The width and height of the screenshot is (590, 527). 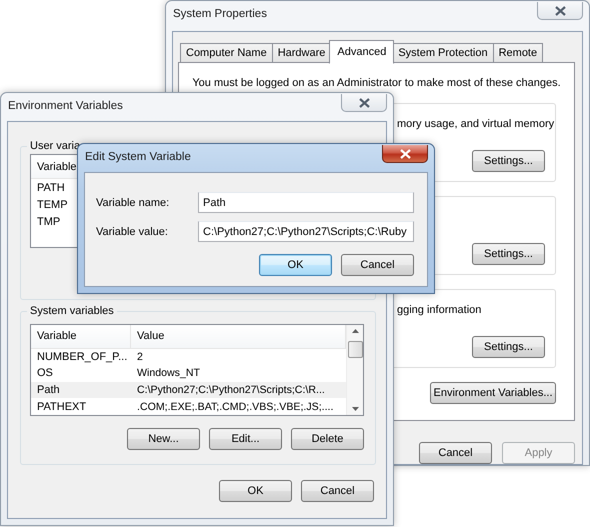 I want to click on table-cell-text: OS, so click(x=45, y=373).